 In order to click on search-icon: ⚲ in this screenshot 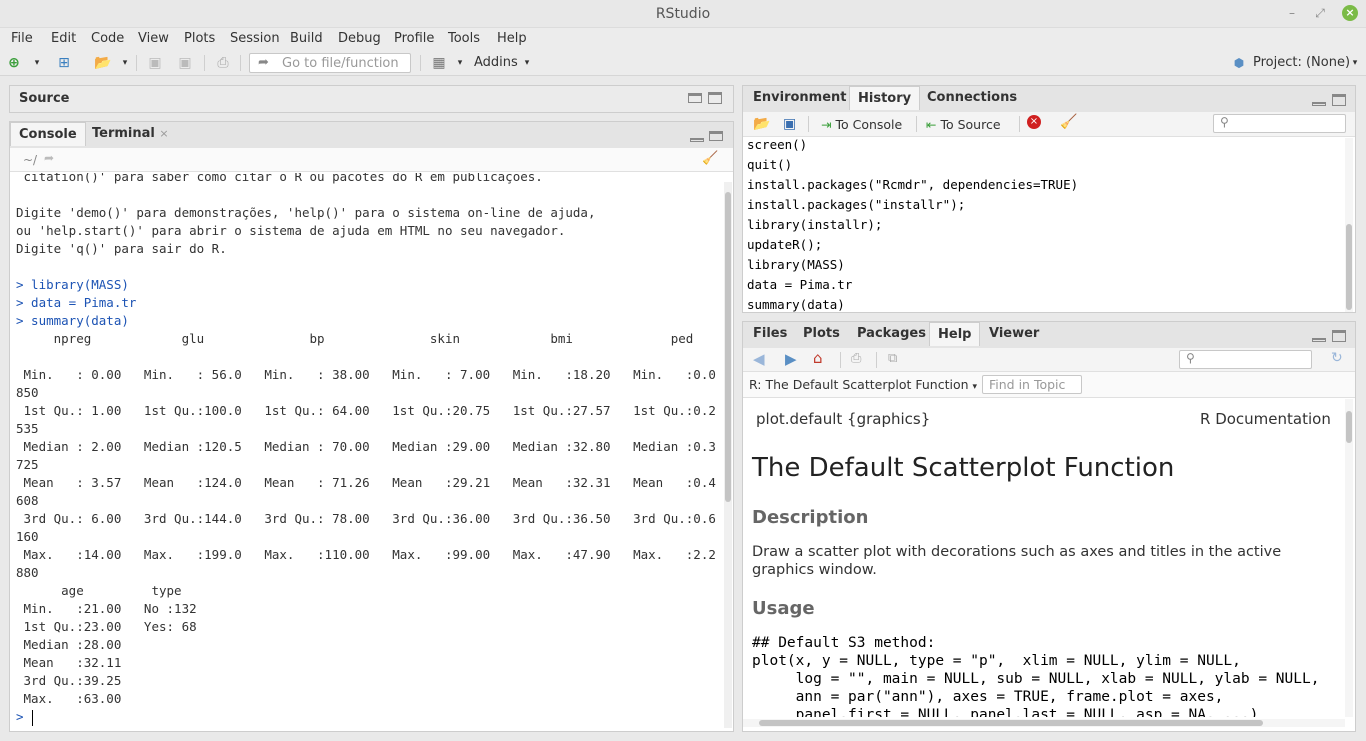, I will do `click(1190, 358)`.